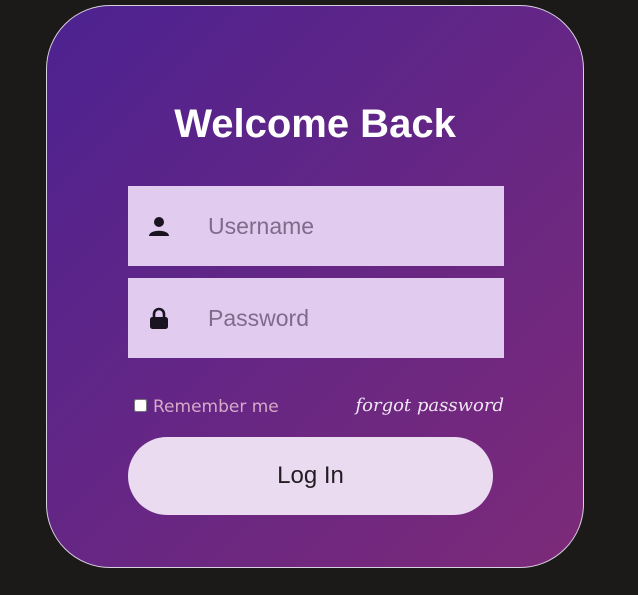  Describe the element at coordinates (216, 407) in the screenshot. I see `remember-me-label: Remember me` at that location.